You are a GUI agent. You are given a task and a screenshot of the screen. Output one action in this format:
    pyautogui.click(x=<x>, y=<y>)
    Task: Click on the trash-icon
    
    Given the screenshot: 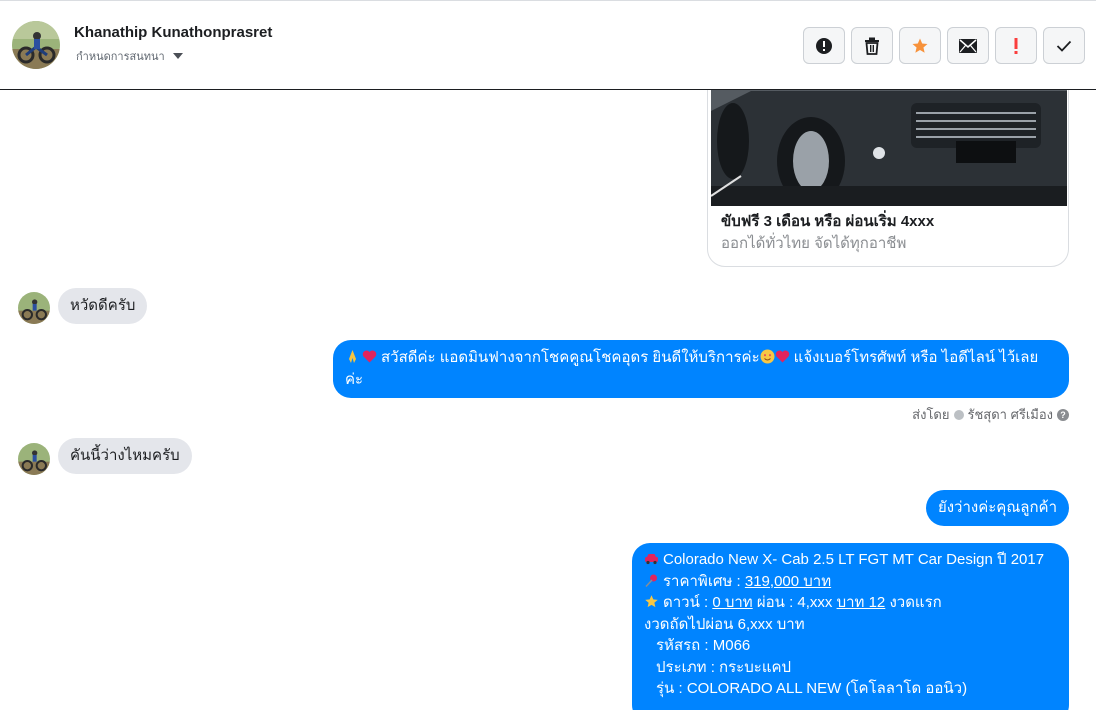 What is the action you would take?
    pyautogui.click(x=872, y=46)
    